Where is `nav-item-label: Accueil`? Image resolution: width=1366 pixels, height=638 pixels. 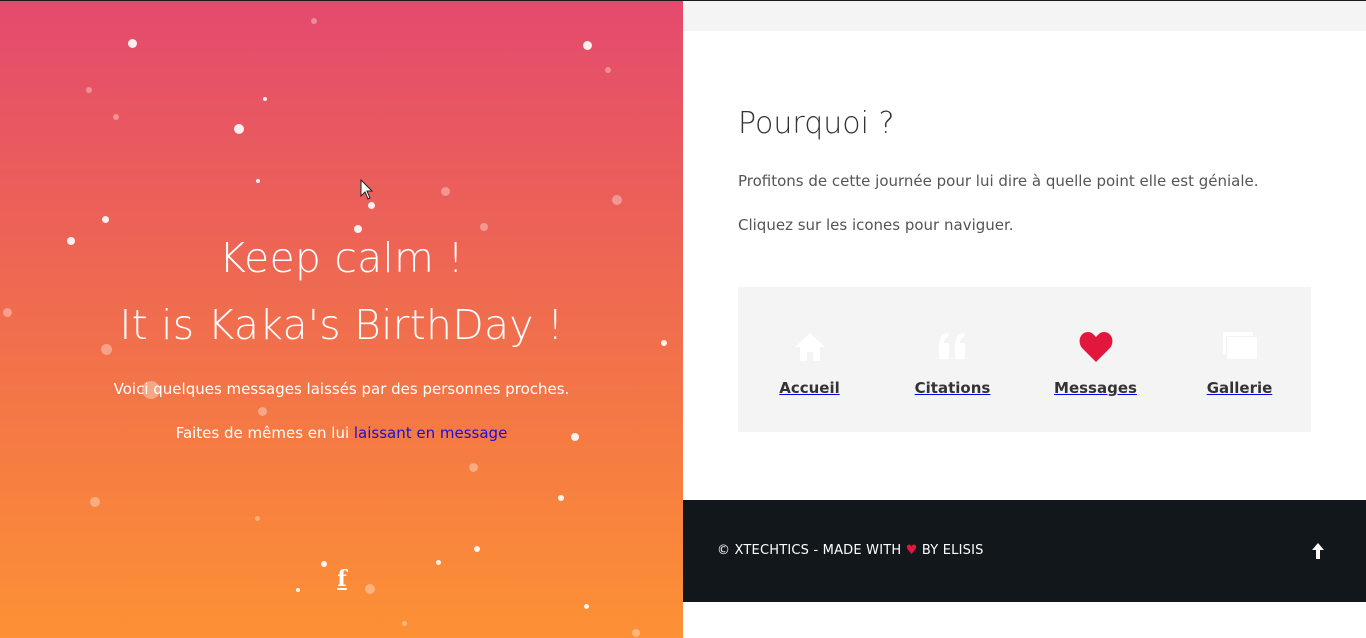 nav-item-label: Accueil is located at coordinates (809, 388).